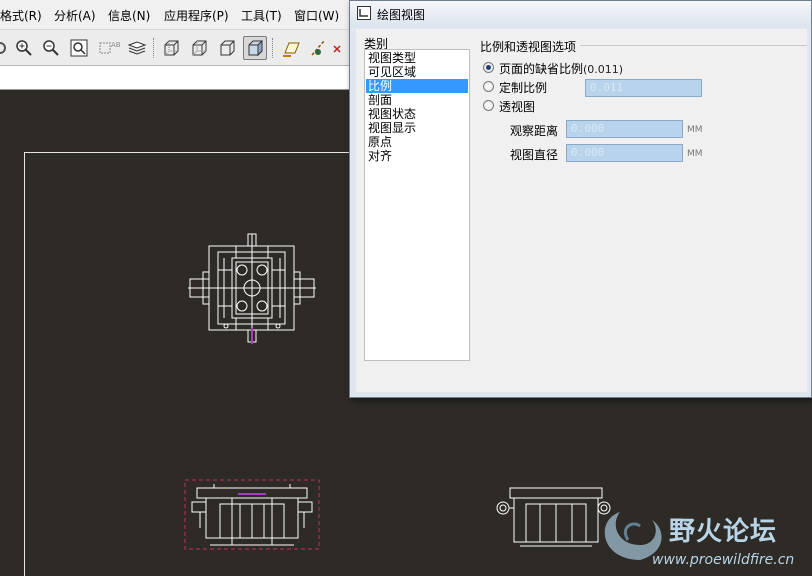  I want to click on category-item-origin: 原点, so click(417, 142).